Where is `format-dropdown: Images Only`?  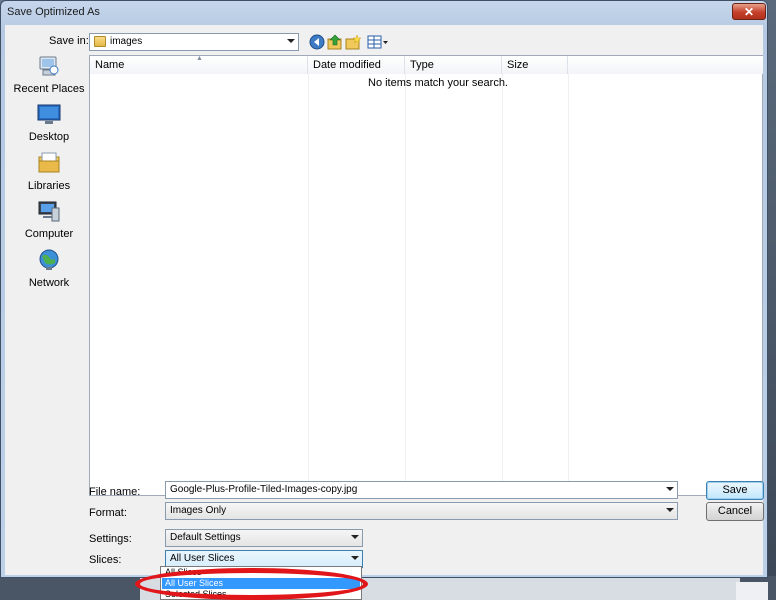
format-dropdown: Images Only is located at coordinates (421, 511).